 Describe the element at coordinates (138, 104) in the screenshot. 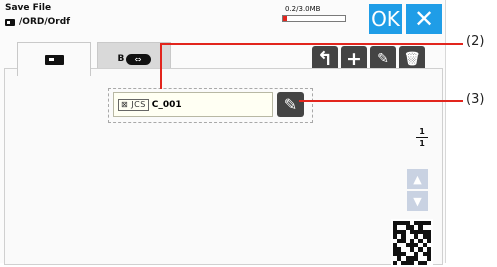

I see `file-type: JCS` at that location.